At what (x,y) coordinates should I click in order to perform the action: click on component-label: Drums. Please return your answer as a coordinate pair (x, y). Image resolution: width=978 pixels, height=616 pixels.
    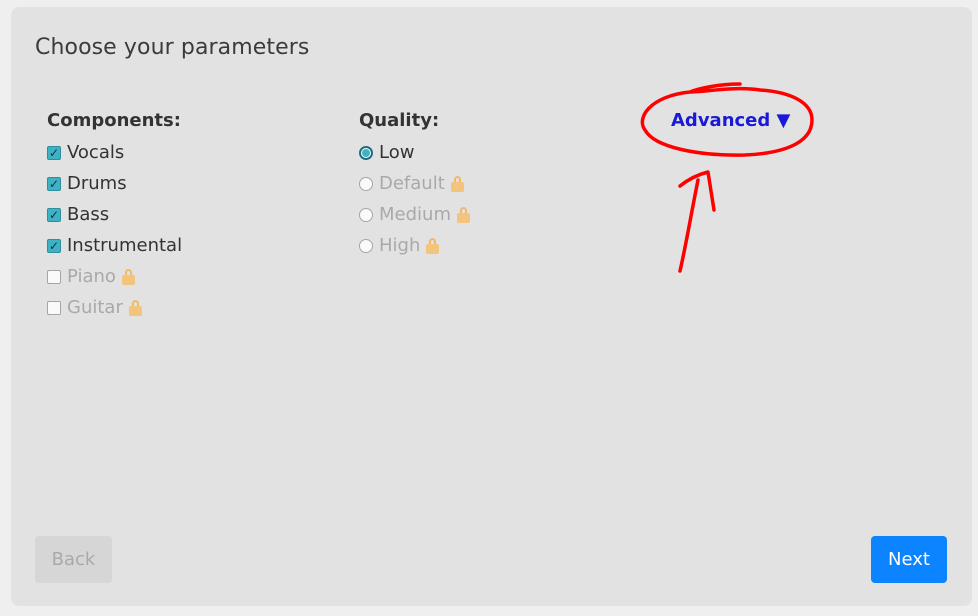
    Looking at the image, I should click on (97, 183).